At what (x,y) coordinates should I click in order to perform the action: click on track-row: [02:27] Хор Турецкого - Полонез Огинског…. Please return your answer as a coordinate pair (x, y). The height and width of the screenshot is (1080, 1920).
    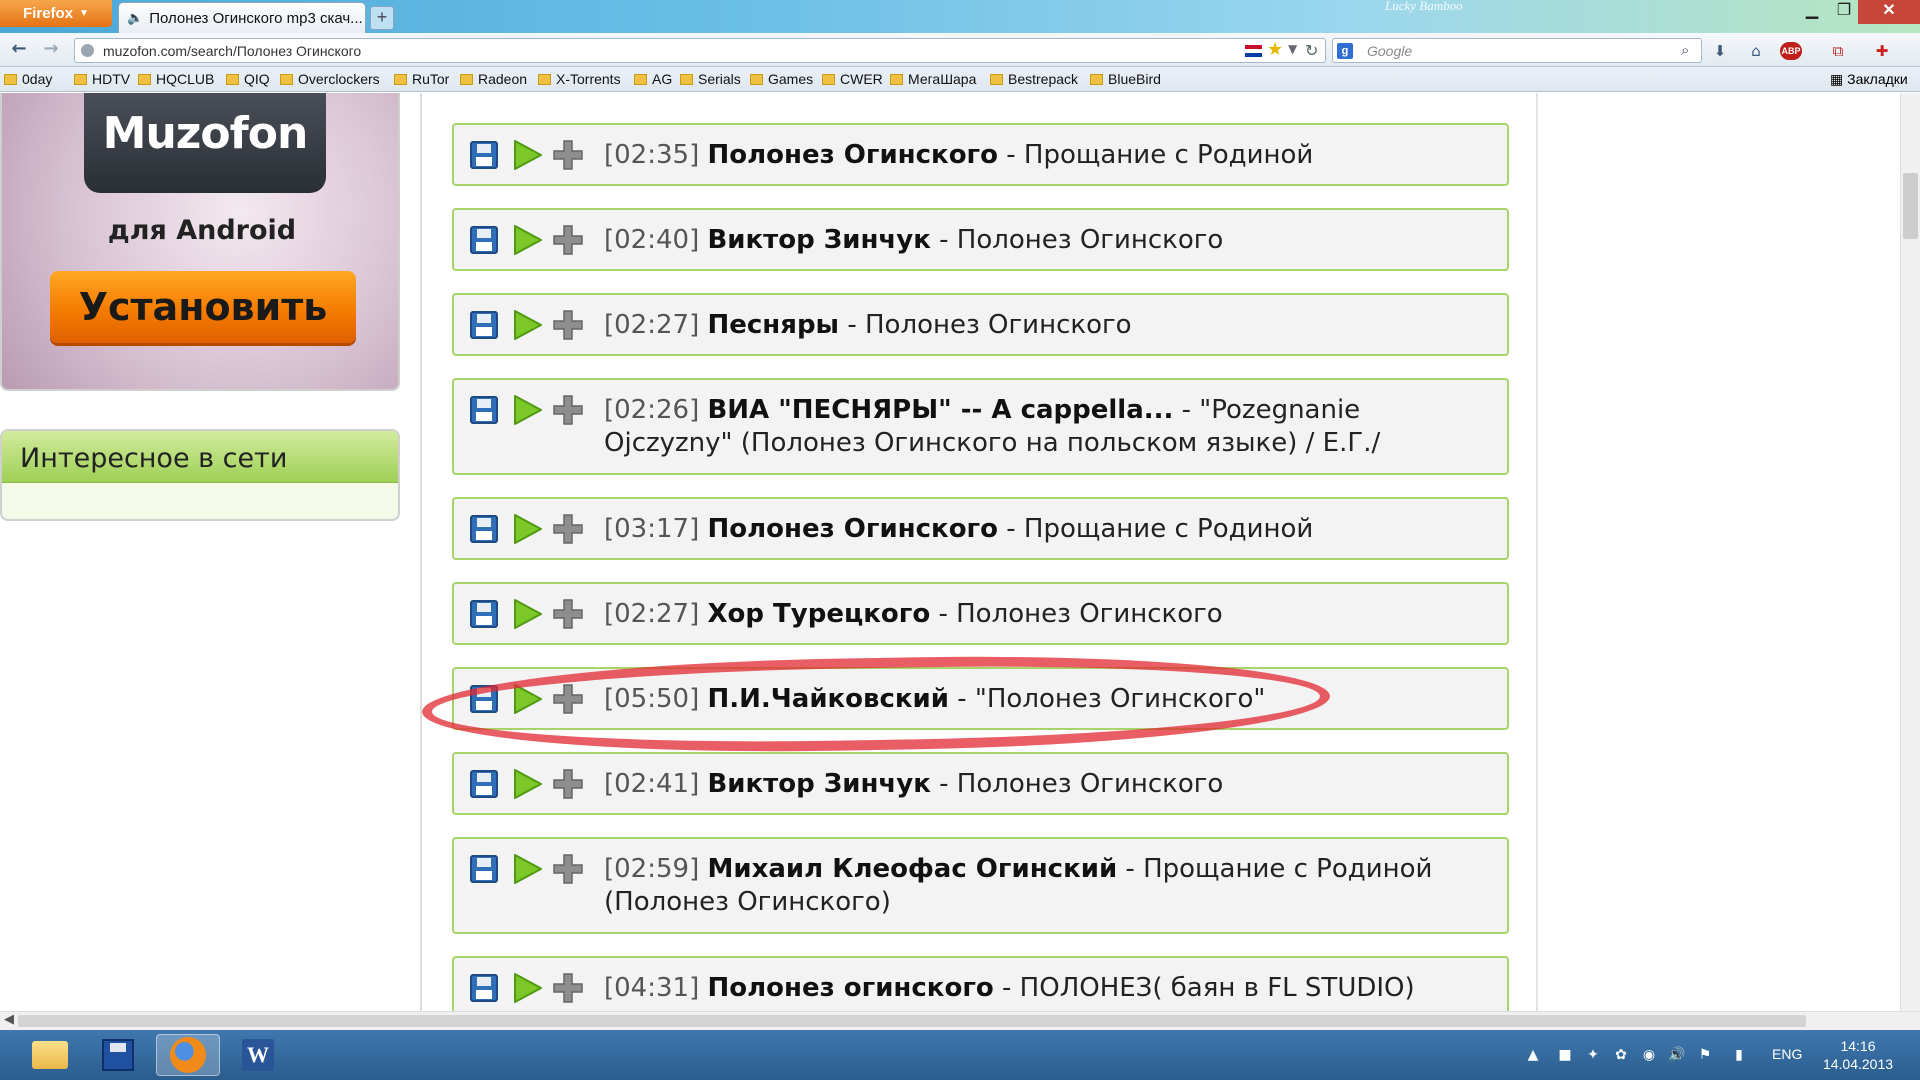
    Looking at the image, I should click on (980, 613).